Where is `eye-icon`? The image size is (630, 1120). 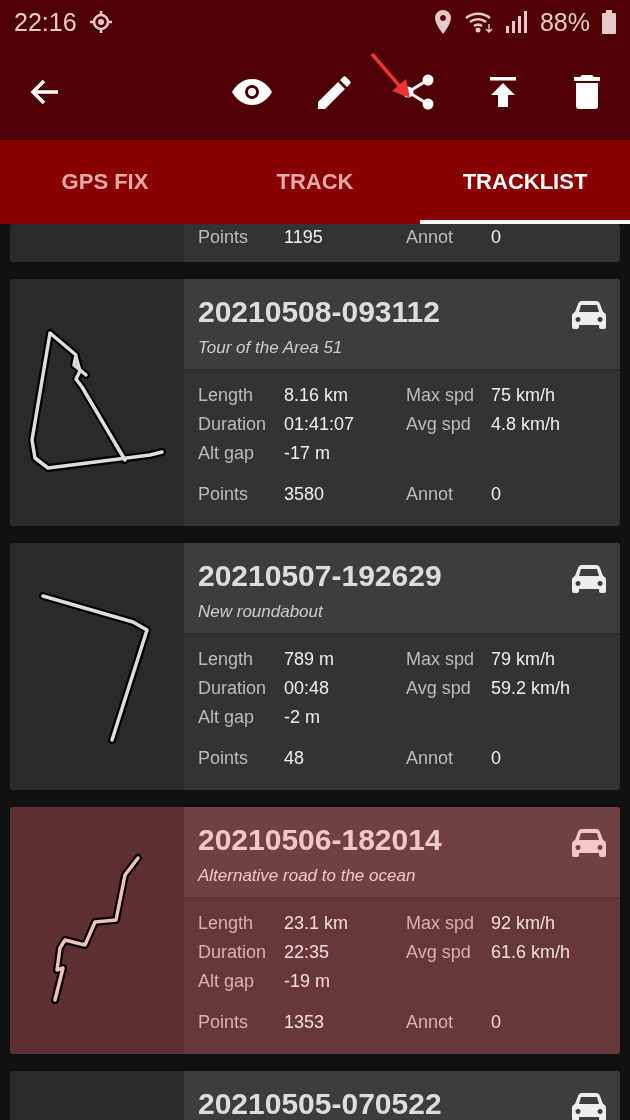
eye-icon is located at coordinates (252, 92).